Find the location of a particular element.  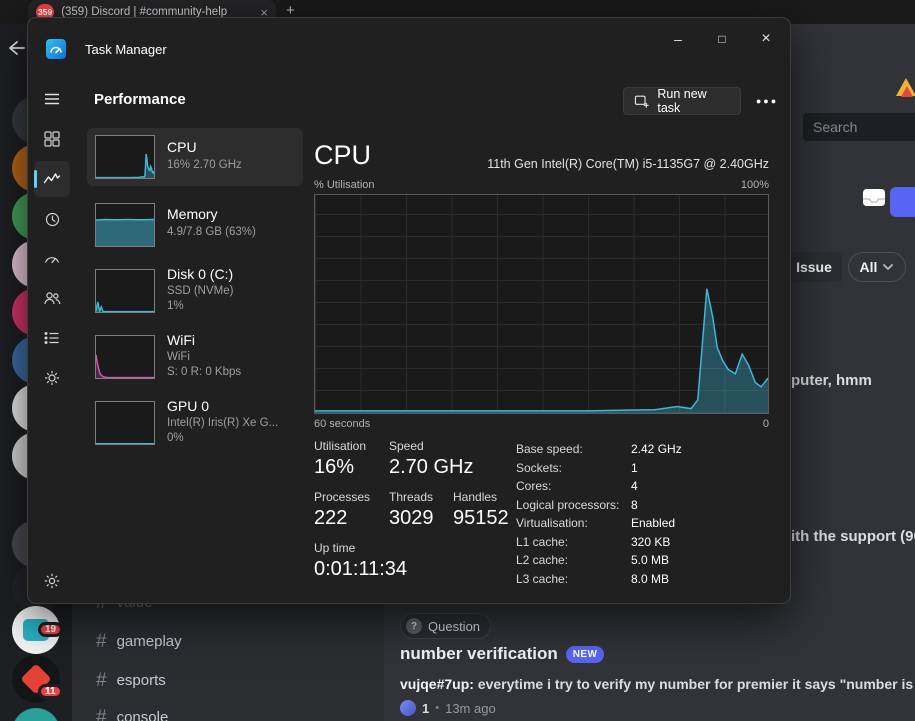

perf-item-disk: Disk 0 (C:) SSD (NVMe) 1% is located at coordinates (195, 291).